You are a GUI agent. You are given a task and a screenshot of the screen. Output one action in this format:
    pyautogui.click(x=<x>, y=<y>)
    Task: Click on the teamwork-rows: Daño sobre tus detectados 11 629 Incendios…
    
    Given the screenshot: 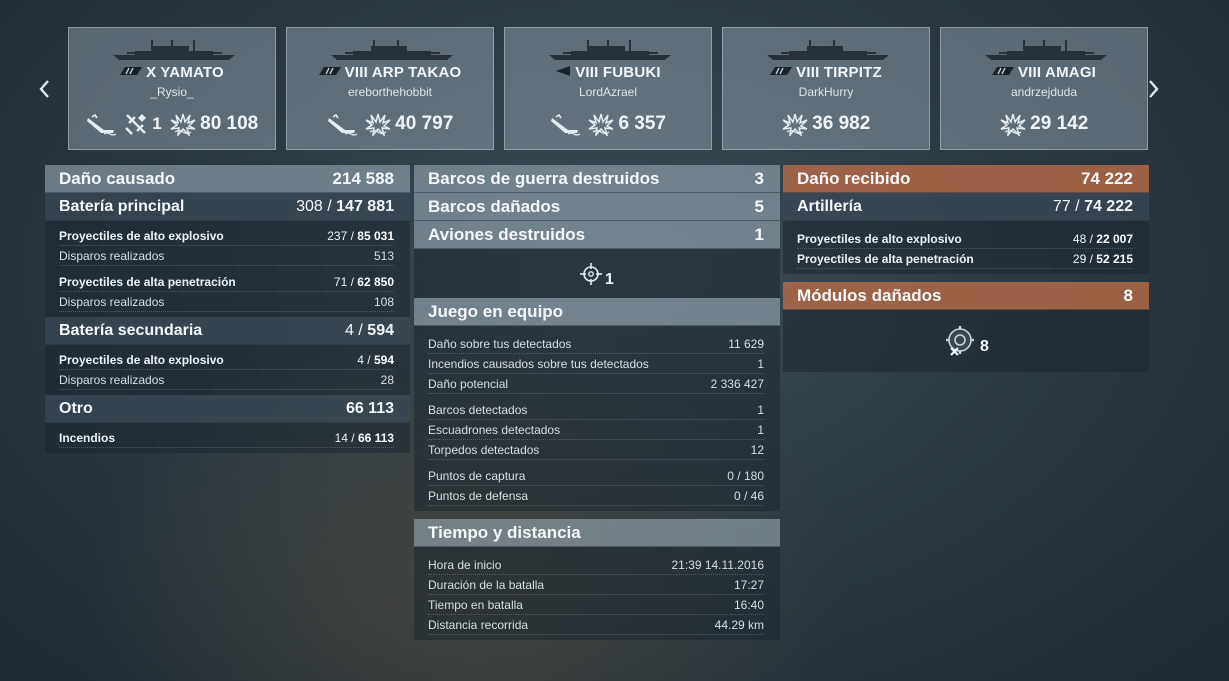 What is the action you would take?
    pyautogui.click(x=597, y=418)
    